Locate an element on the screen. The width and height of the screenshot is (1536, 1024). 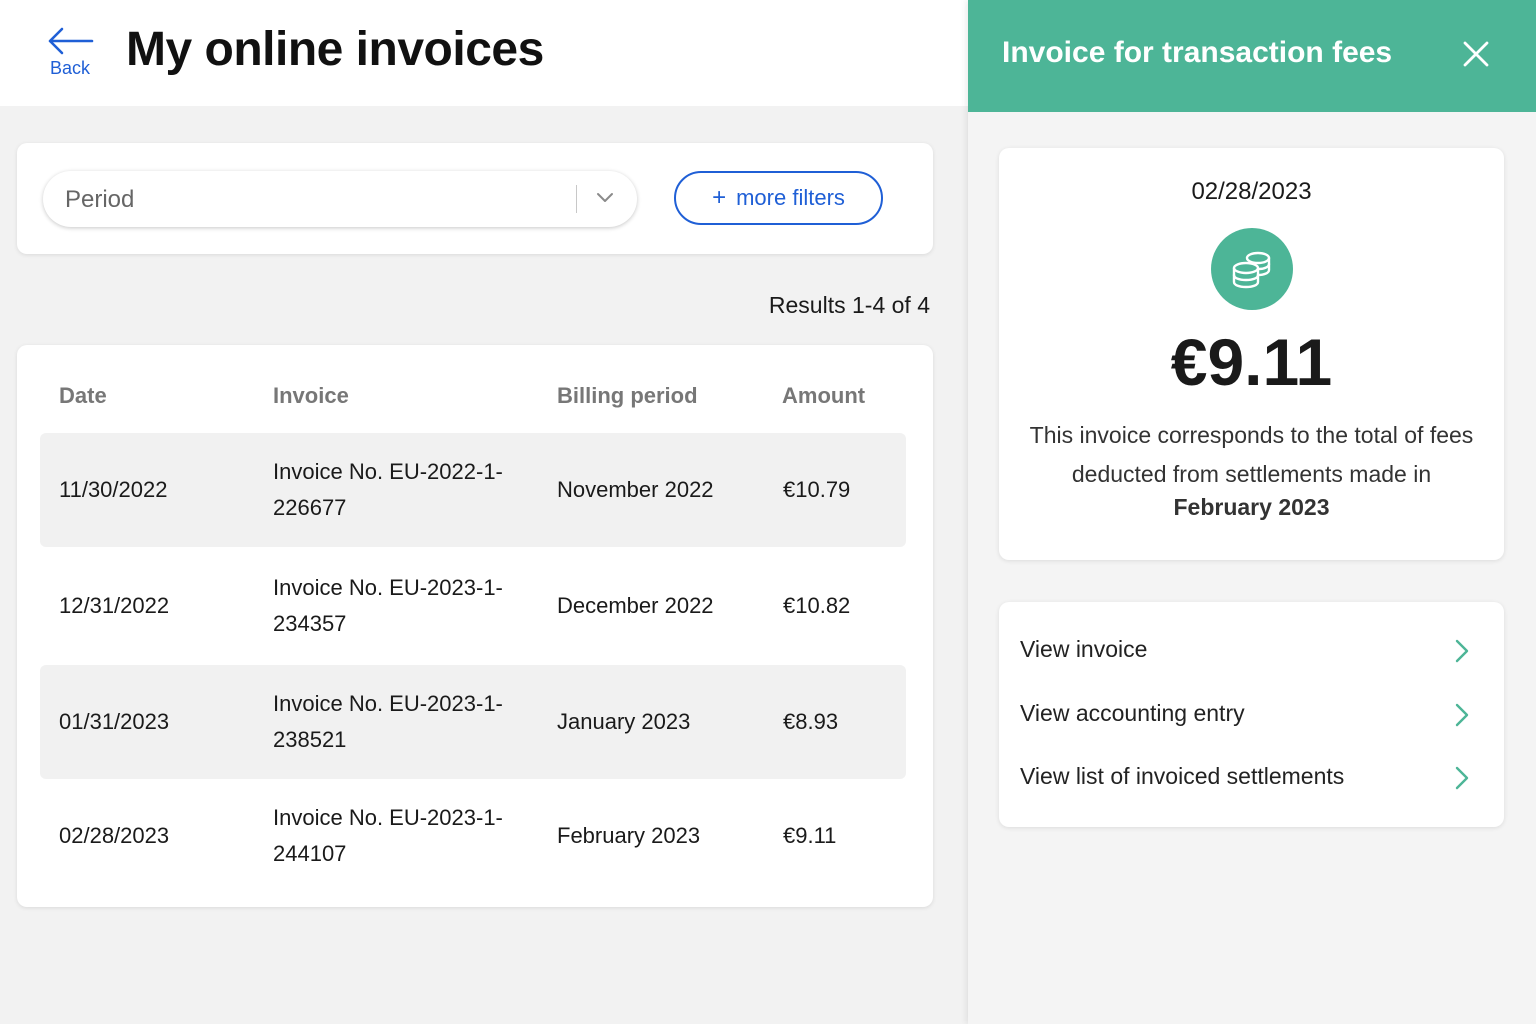
more-filters-button: + more filters is located at coordinates (778, 198).